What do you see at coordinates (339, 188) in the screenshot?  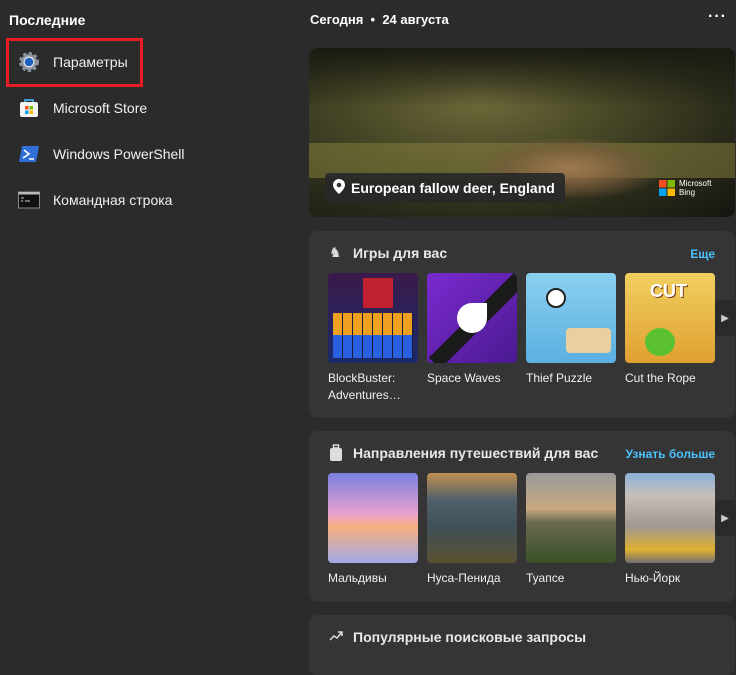 I see `location-pin-icon` at bounding box center [339, 188].